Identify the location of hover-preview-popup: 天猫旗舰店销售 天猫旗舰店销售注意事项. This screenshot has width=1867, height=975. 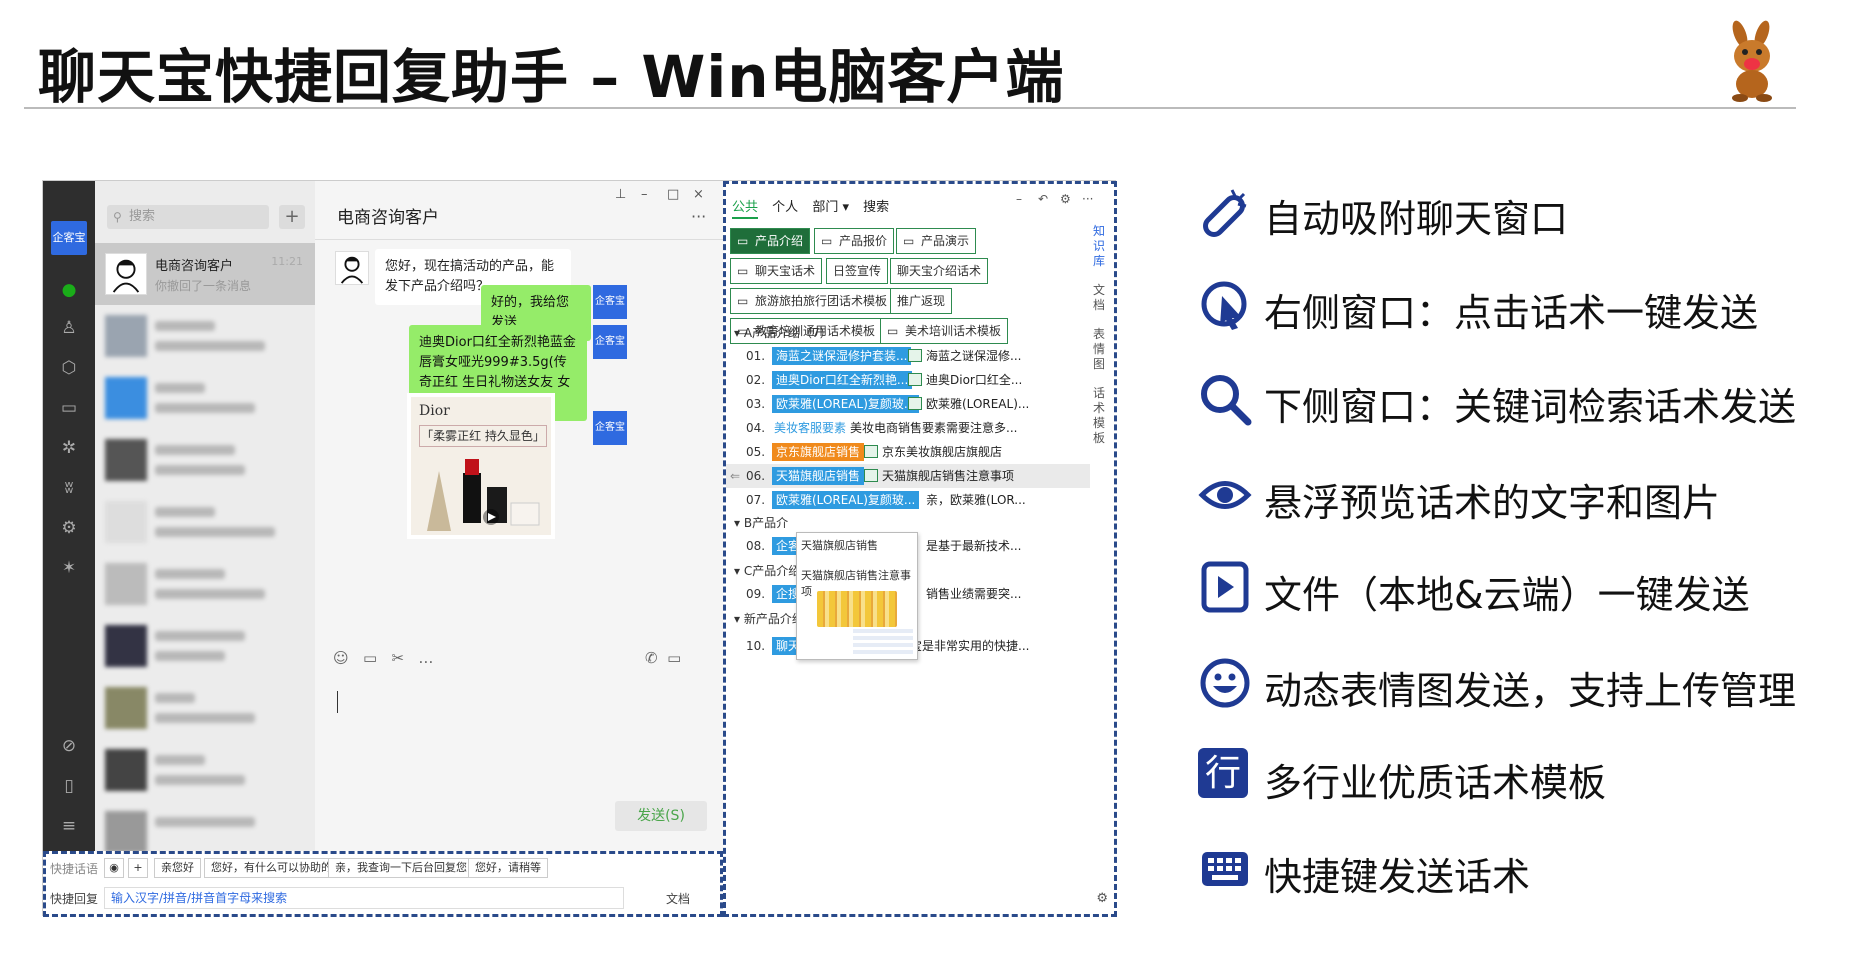
(857, 596).